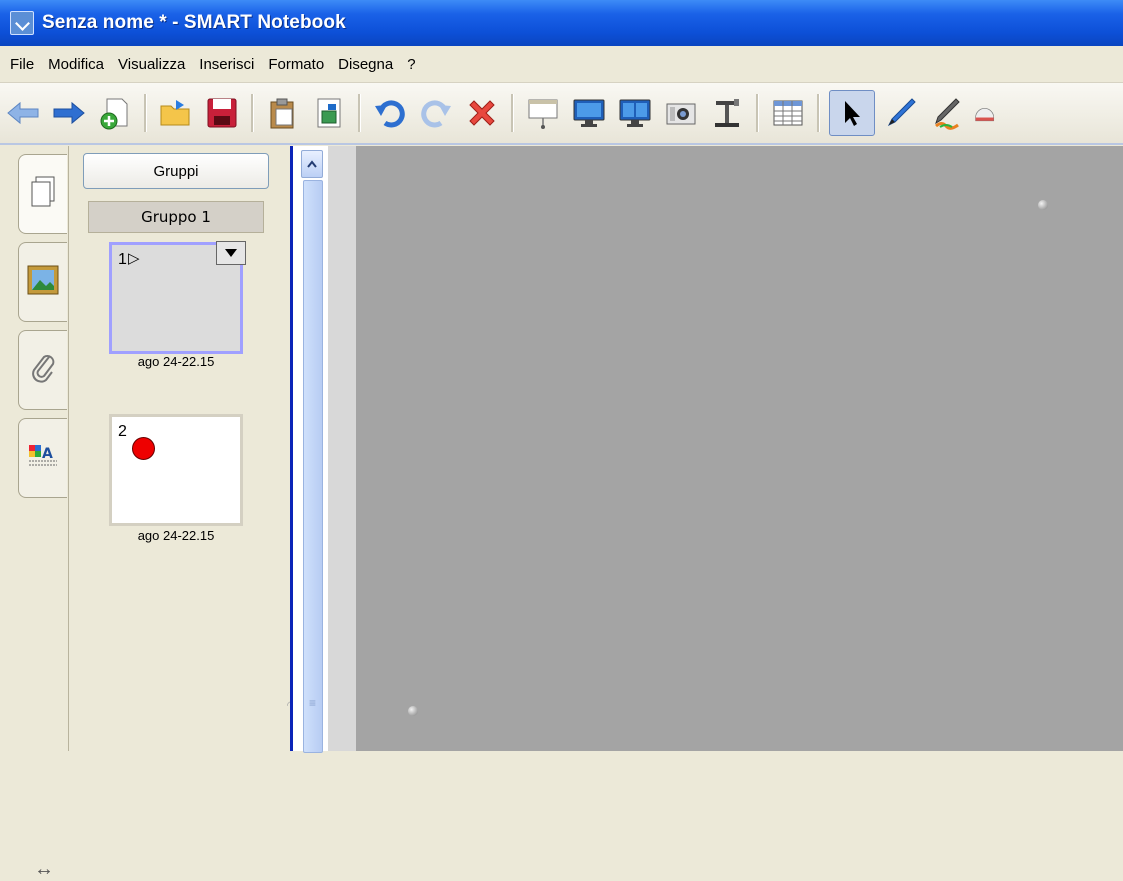 Image resolution: width=1123 pixels, height=881 pixels. I want to click on menu-formato: Formato, so click(296, 64).